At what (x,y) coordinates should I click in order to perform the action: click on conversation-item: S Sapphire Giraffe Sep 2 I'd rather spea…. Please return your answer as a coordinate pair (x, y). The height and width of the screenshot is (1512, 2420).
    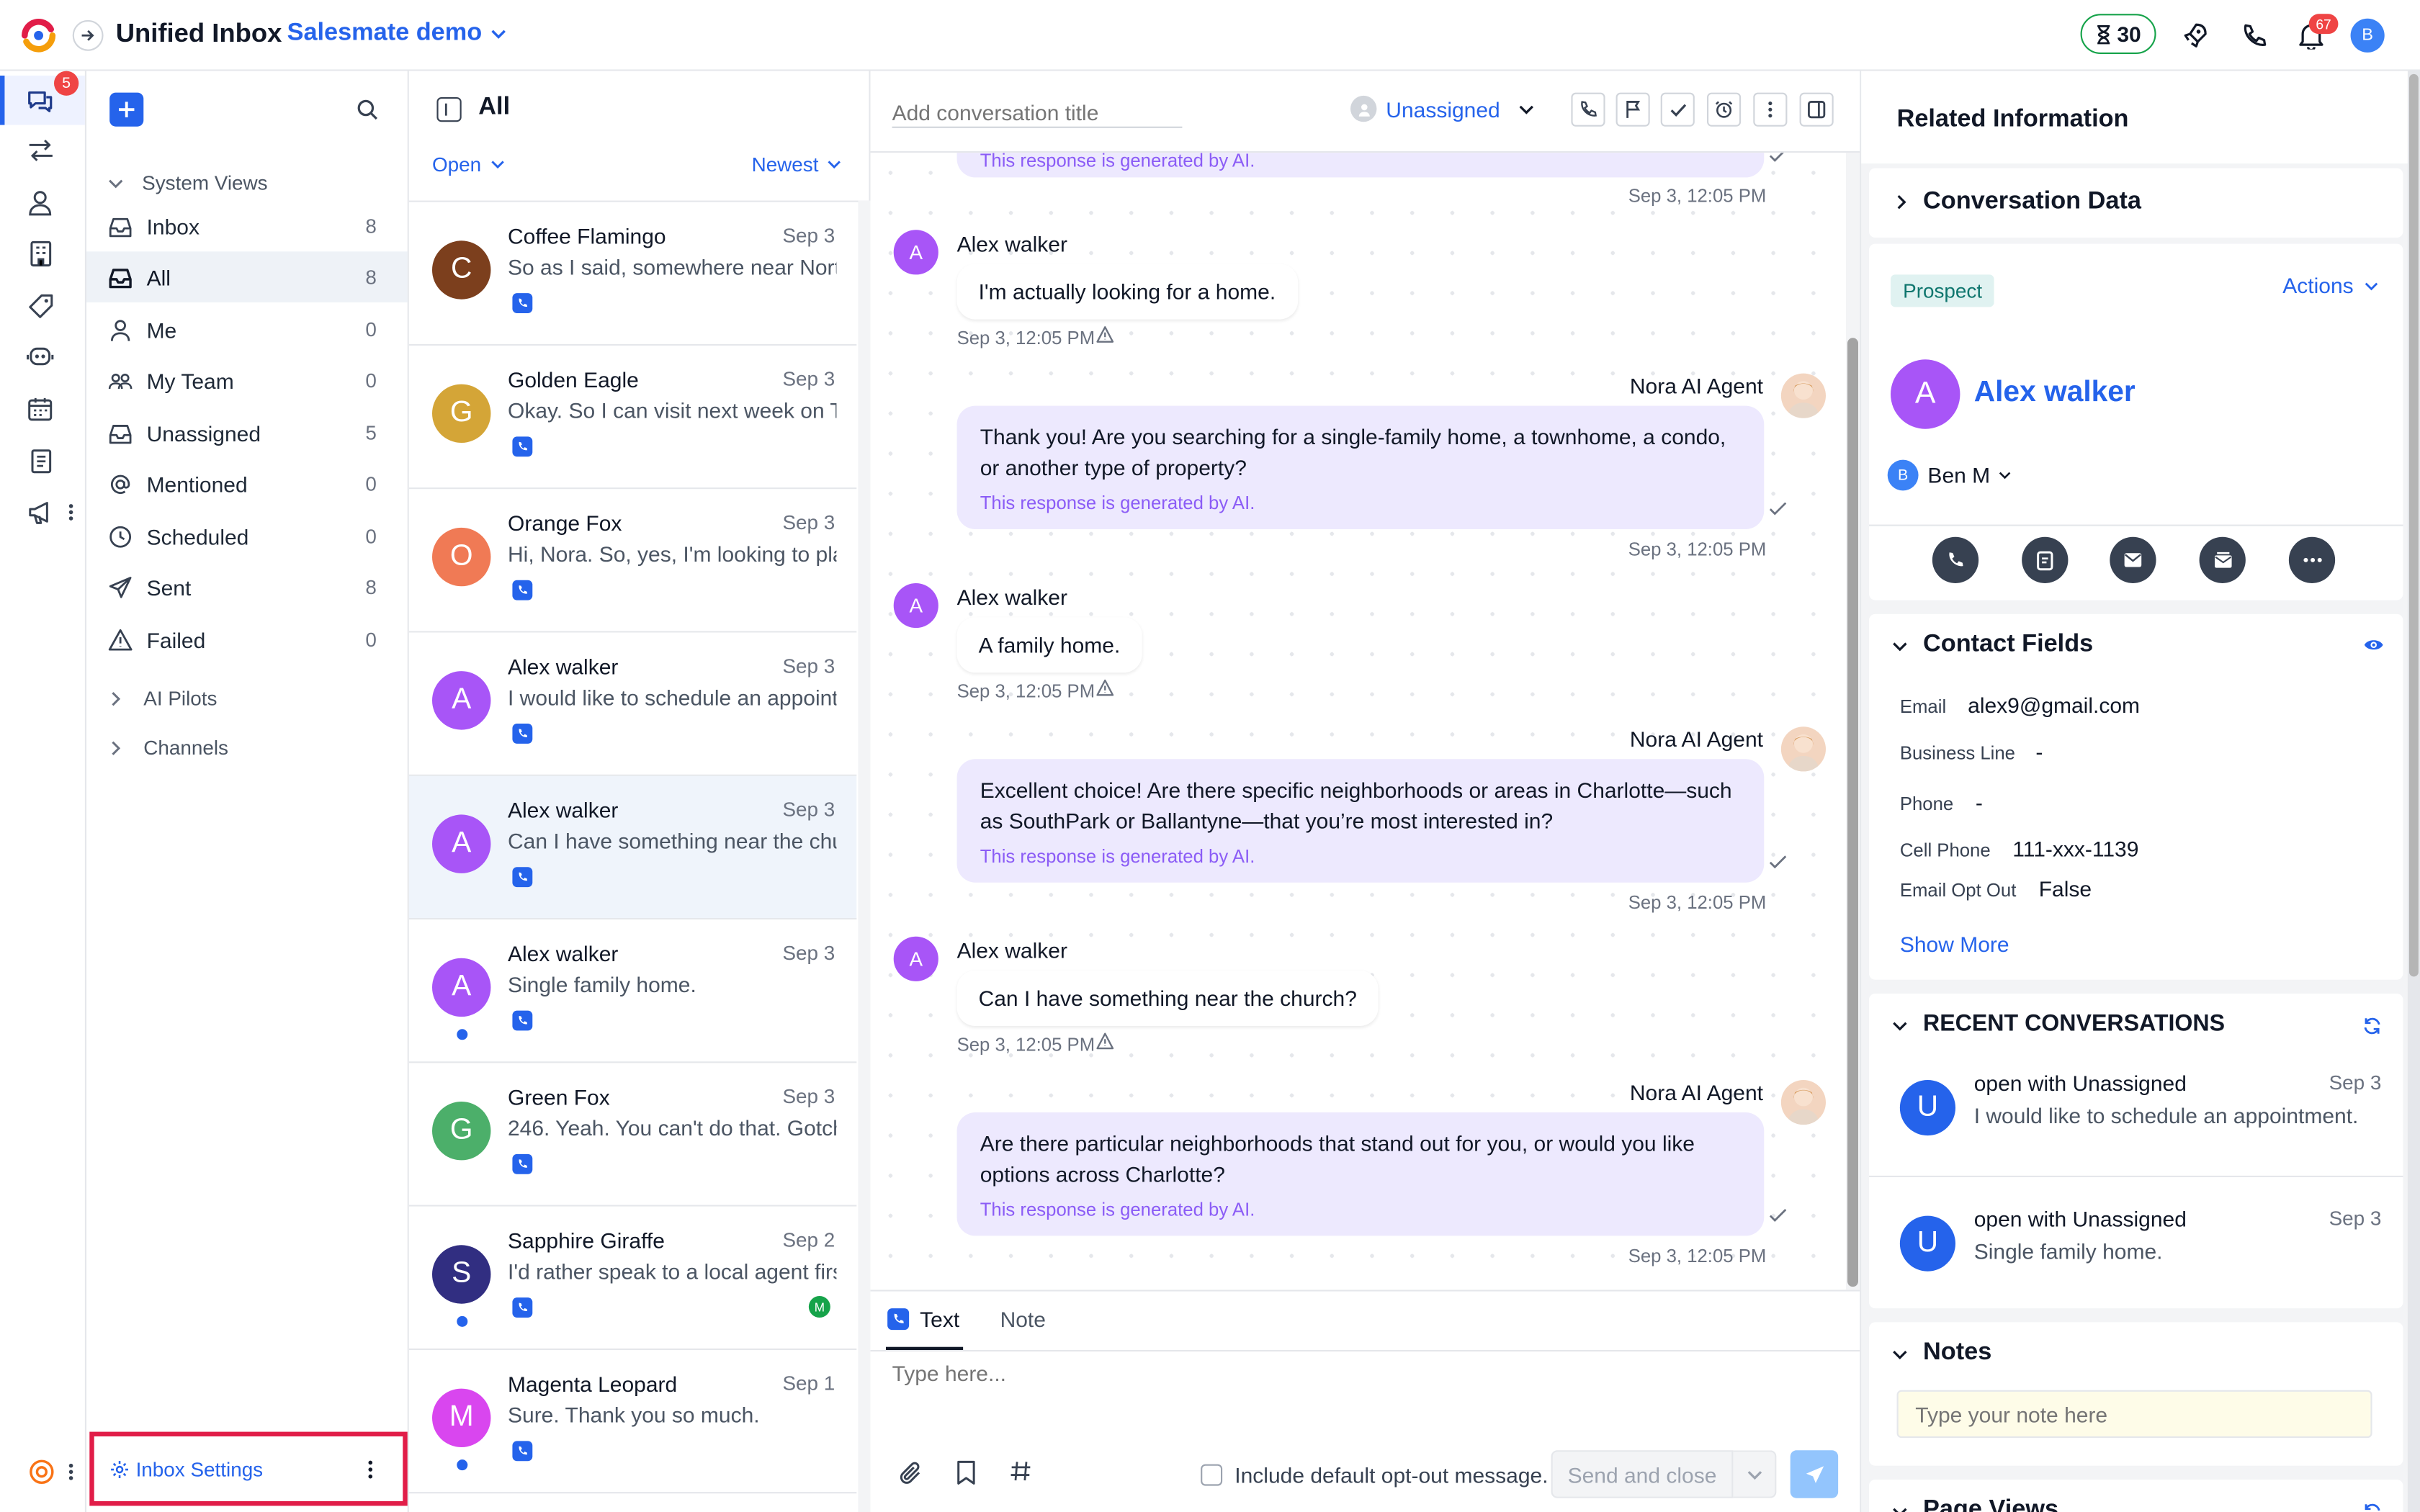
    Looking at the image, I should click on (632, 1278).